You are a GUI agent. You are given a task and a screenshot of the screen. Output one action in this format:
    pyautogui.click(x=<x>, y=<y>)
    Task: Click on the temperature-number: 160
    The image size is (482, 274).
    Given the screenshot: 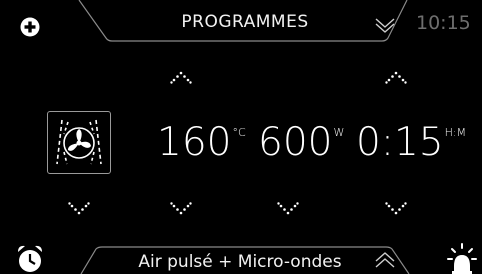 What is the action you would take?
    pyautogui.click(x=194, y=142)
    